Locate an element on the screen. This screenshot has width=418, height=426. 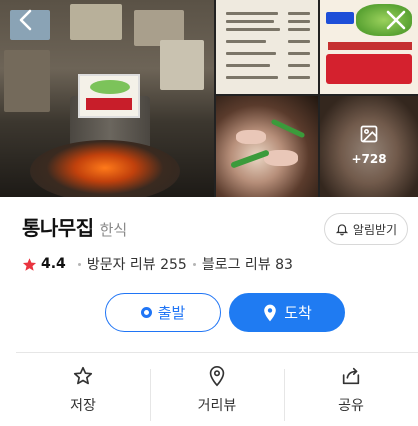
save-label: 저장 is located at coordinates (83, 405).